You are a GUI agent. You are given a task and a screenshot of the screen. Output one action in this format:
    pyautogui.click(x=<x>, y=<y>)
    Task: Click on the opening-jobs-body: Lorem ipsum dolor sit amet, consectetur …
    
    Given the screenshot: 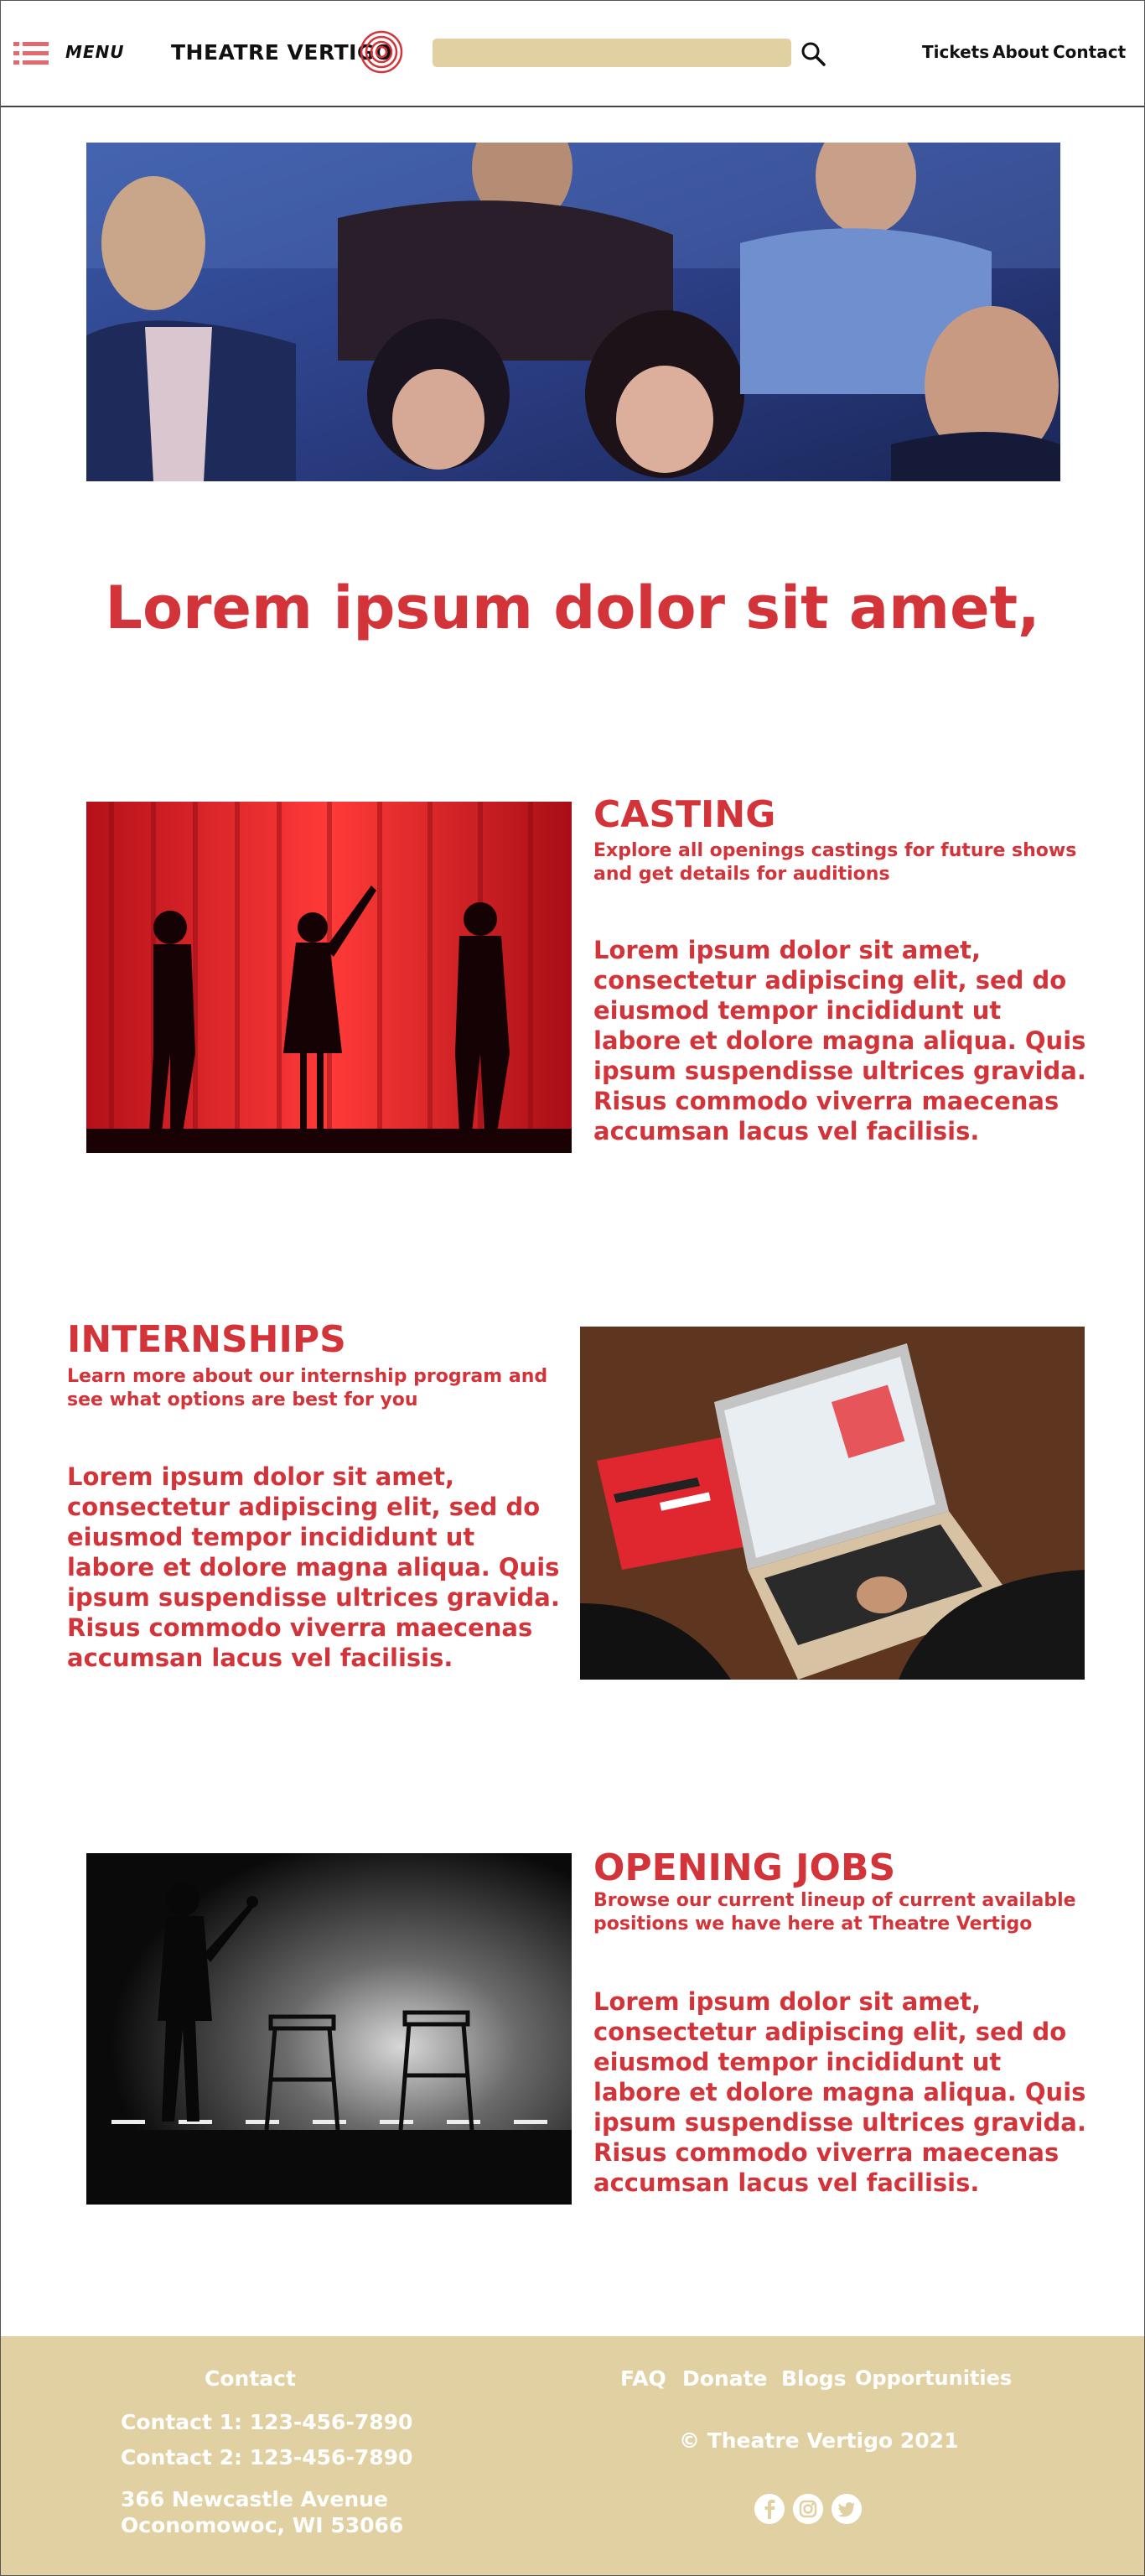 What is the action you would take?
    pyautogui.click(x=839, y=2092)
    